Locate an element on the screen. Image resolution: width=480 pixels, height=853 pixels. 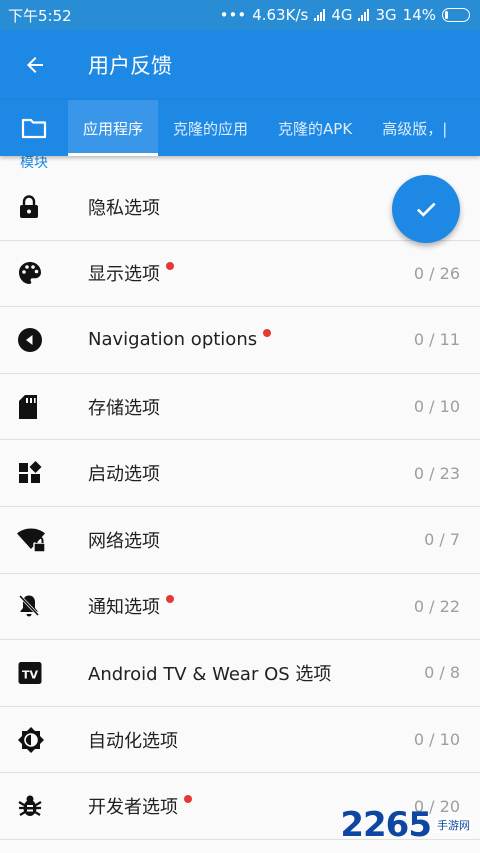
battery-icon is located at coordinates (456, 15).